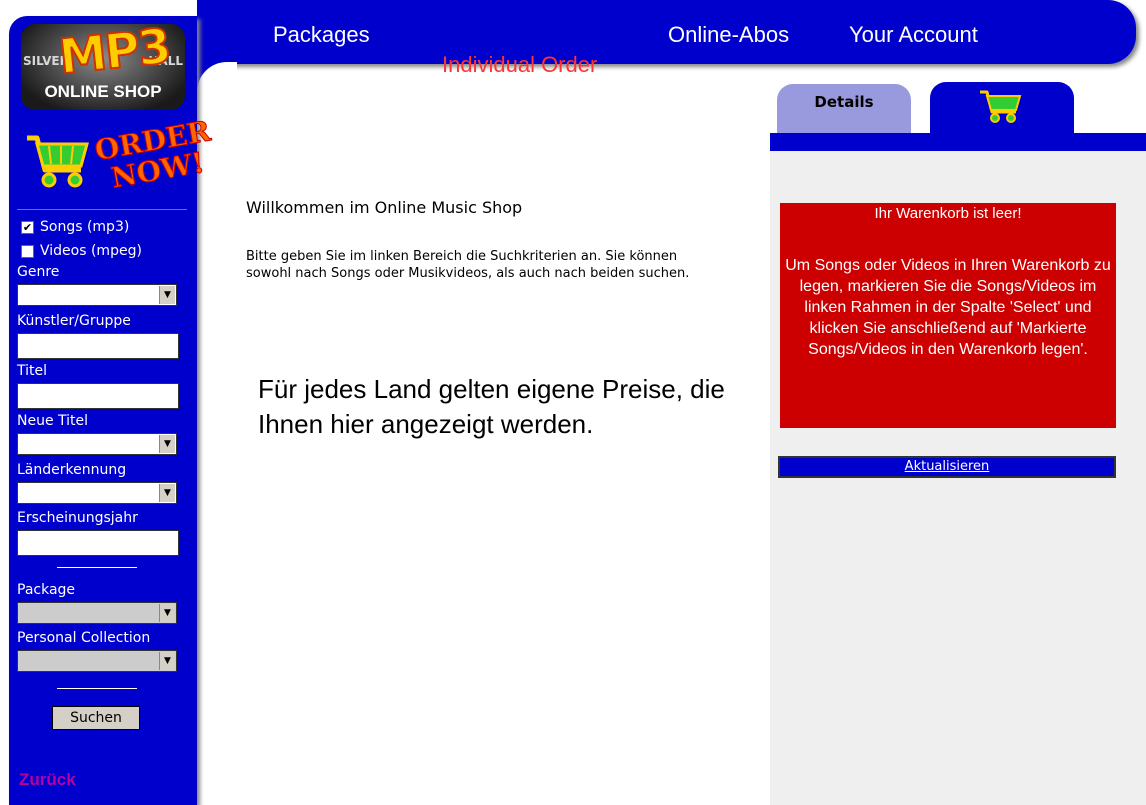 Image resolution: width=1146 pixels, height=805 pixels. Describe the element at coordinates (155, 154) in the screenshot. I see `order-now-text: ORDER NOW!` at that location.